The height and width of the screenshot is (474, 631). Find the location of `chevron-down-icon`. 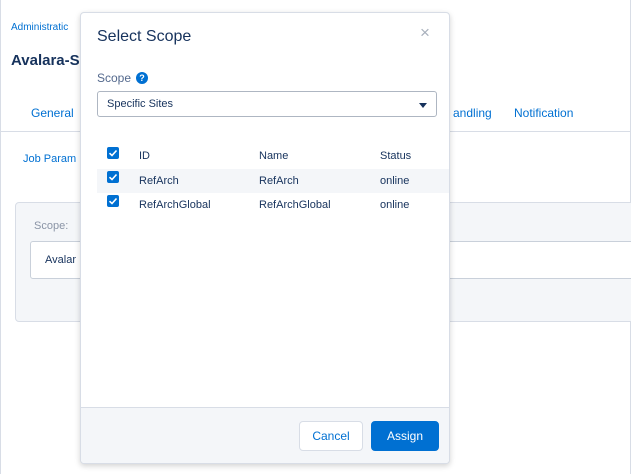

chevron-down-icon is located at coordinates (423, 105).